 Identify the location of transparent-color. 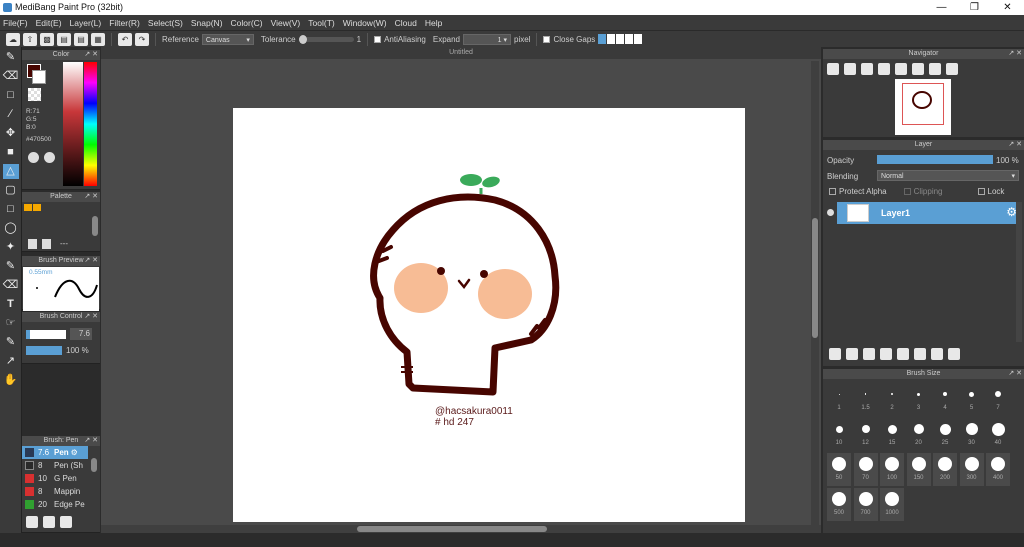
(34, 94).